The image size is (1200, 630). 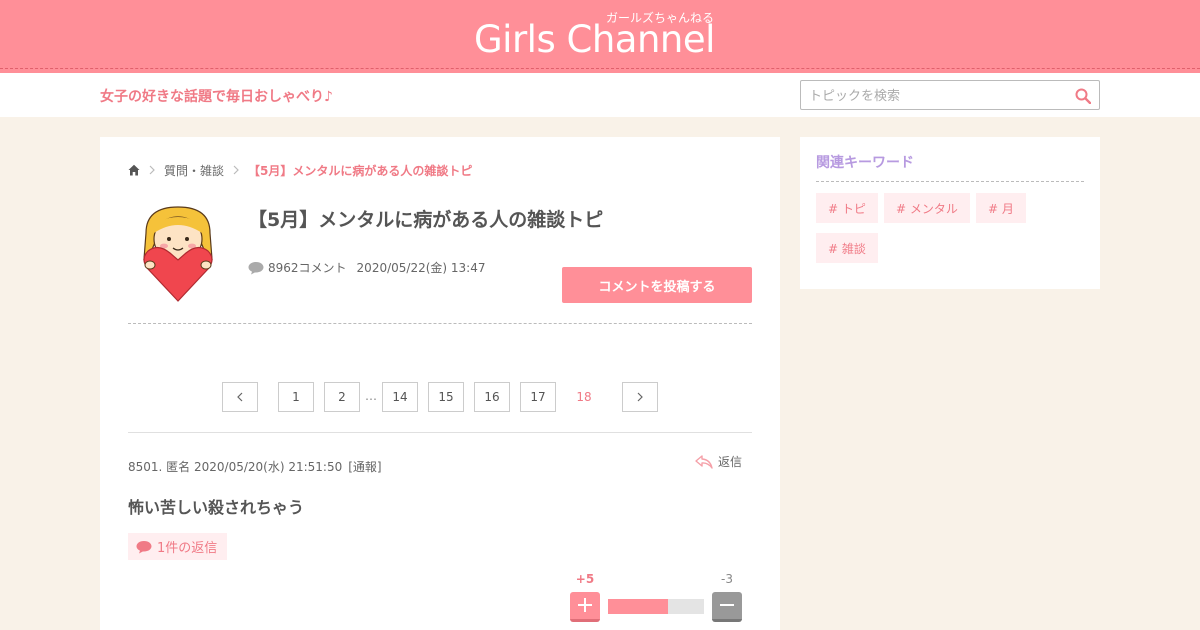 What do you see at coordinates (194, 170) in the screenshot?
I see `breadcrumb-category: 質問・雑談` at bounding box center [194, 170].